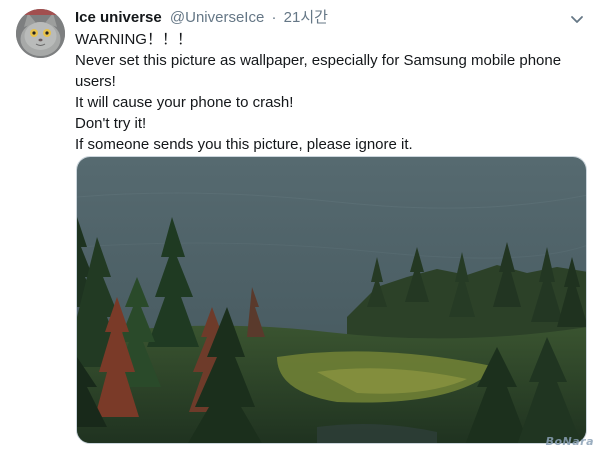  Describe the element at coordinates (306, 17) in the screenshot. I see `tweet-timestamp: 21시간` at that location.